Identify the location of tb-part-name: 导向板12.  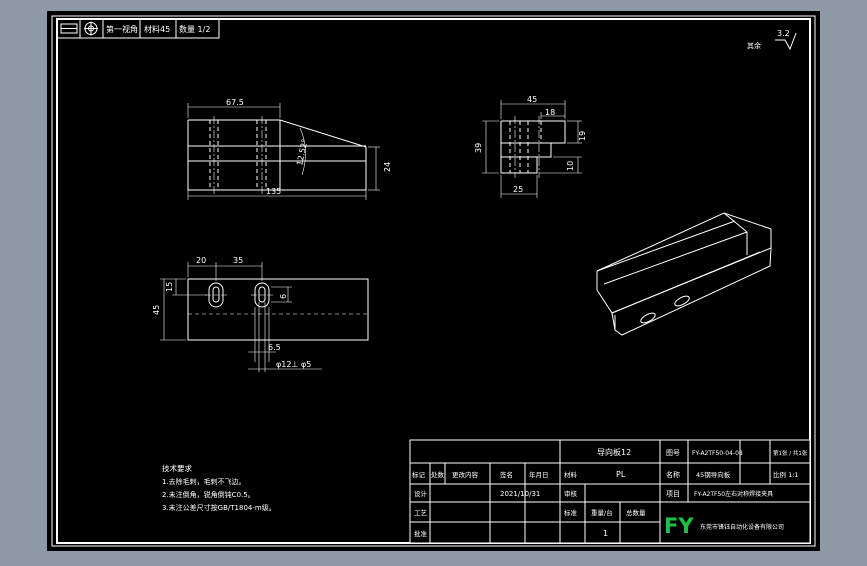
(614, 452).